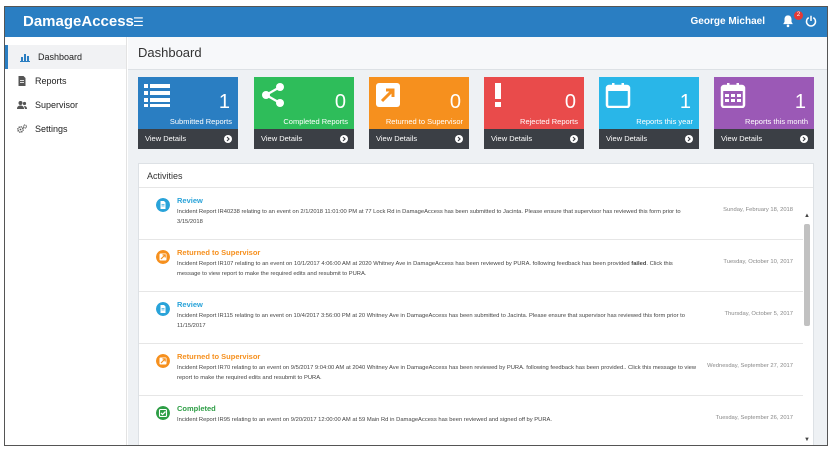  Describe the element at coordinates (416, 22) in the screenshot. I see `top-navbar: DamageAccess ☰ George Michael 2` at that location.